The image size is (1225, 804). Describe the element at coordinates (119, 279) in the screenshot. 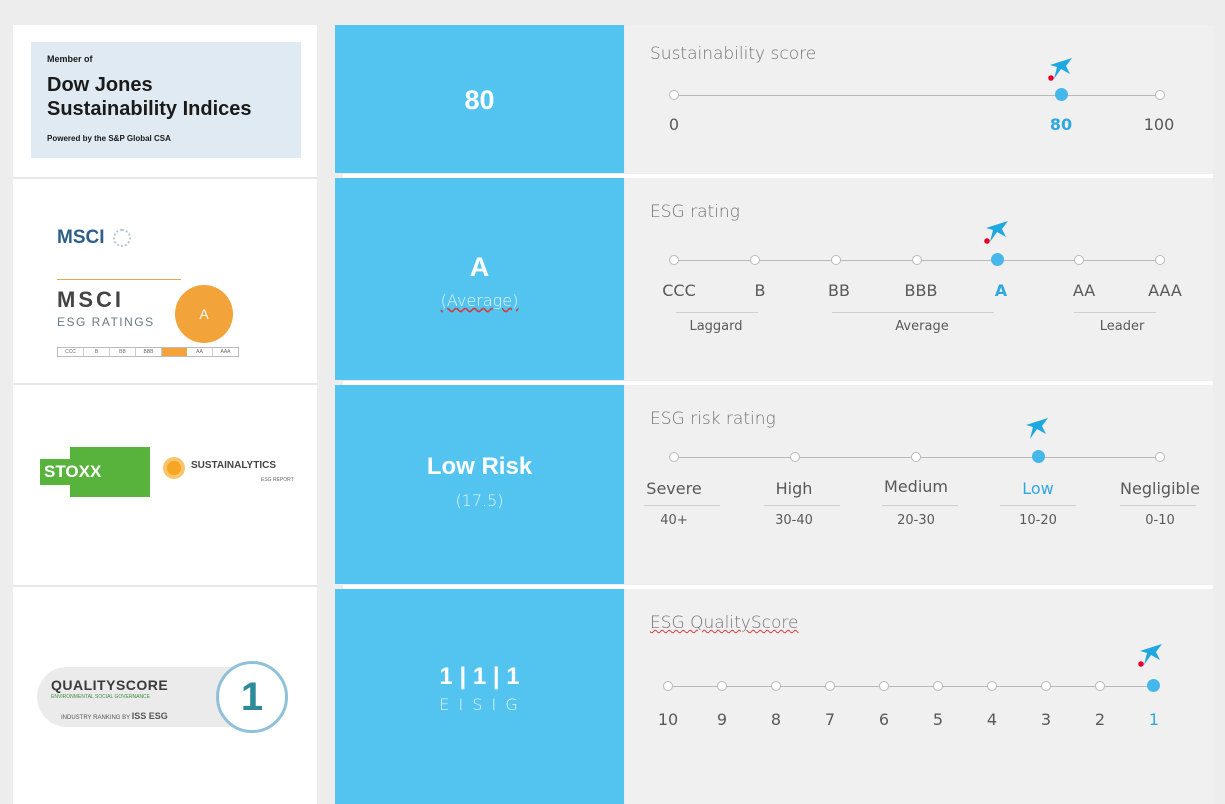

I see `msci-divider` at that location.